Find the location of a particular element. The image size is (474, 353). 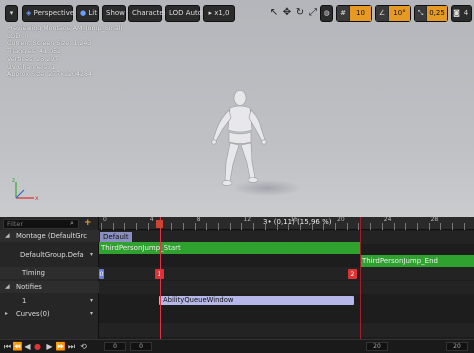

notifies-row is located at coordinates (49, 287).